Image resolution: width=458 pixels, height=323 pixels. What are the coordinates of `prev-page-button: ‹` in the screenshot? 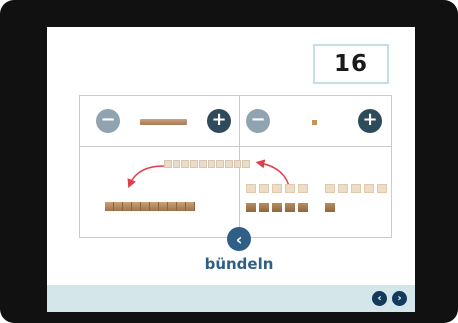 It's located at (379, 298).